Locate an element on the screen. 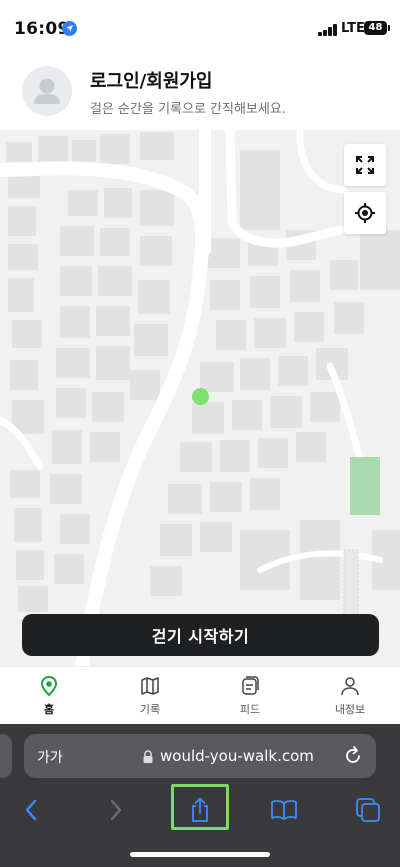 The image size is (400, 867). home-indicator is located at coordinates (200, 854).